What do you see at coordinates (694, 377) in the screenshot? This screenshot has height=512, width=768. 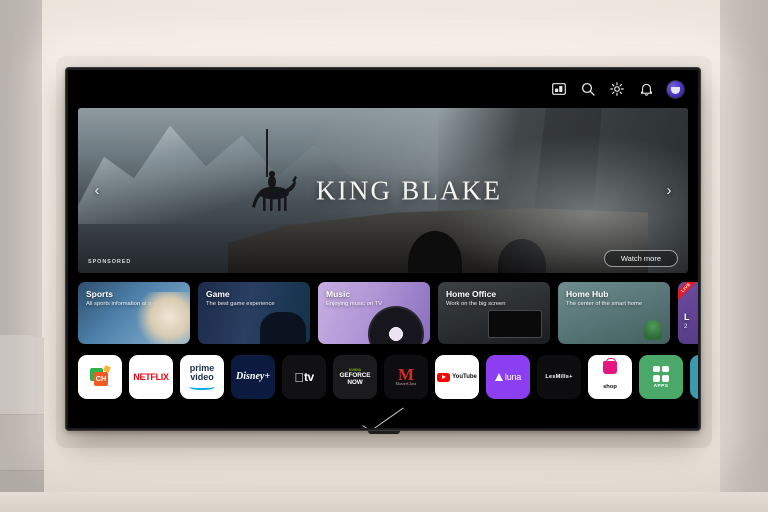 I see `app-screen-share` at bounding box center [694, 377].